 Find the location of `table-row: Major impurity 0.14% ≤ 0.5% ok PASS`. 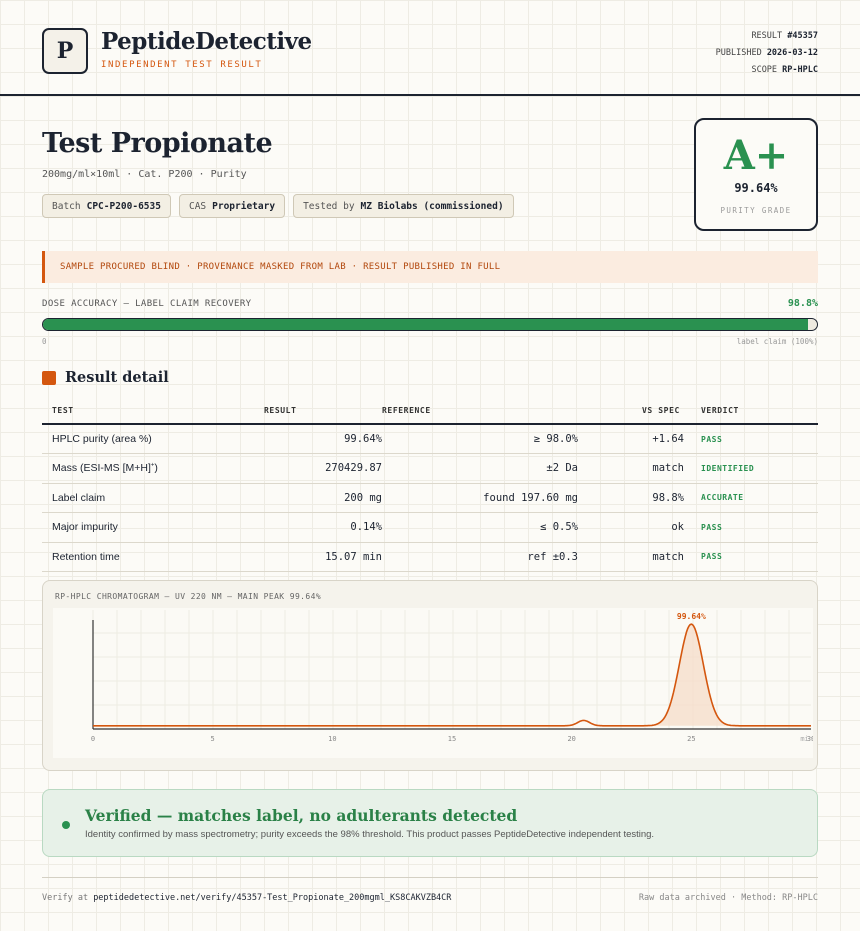

table-row: Major impurity 0.14% ≤ 0.5% ok PASS is located at coordinates (430, 527).